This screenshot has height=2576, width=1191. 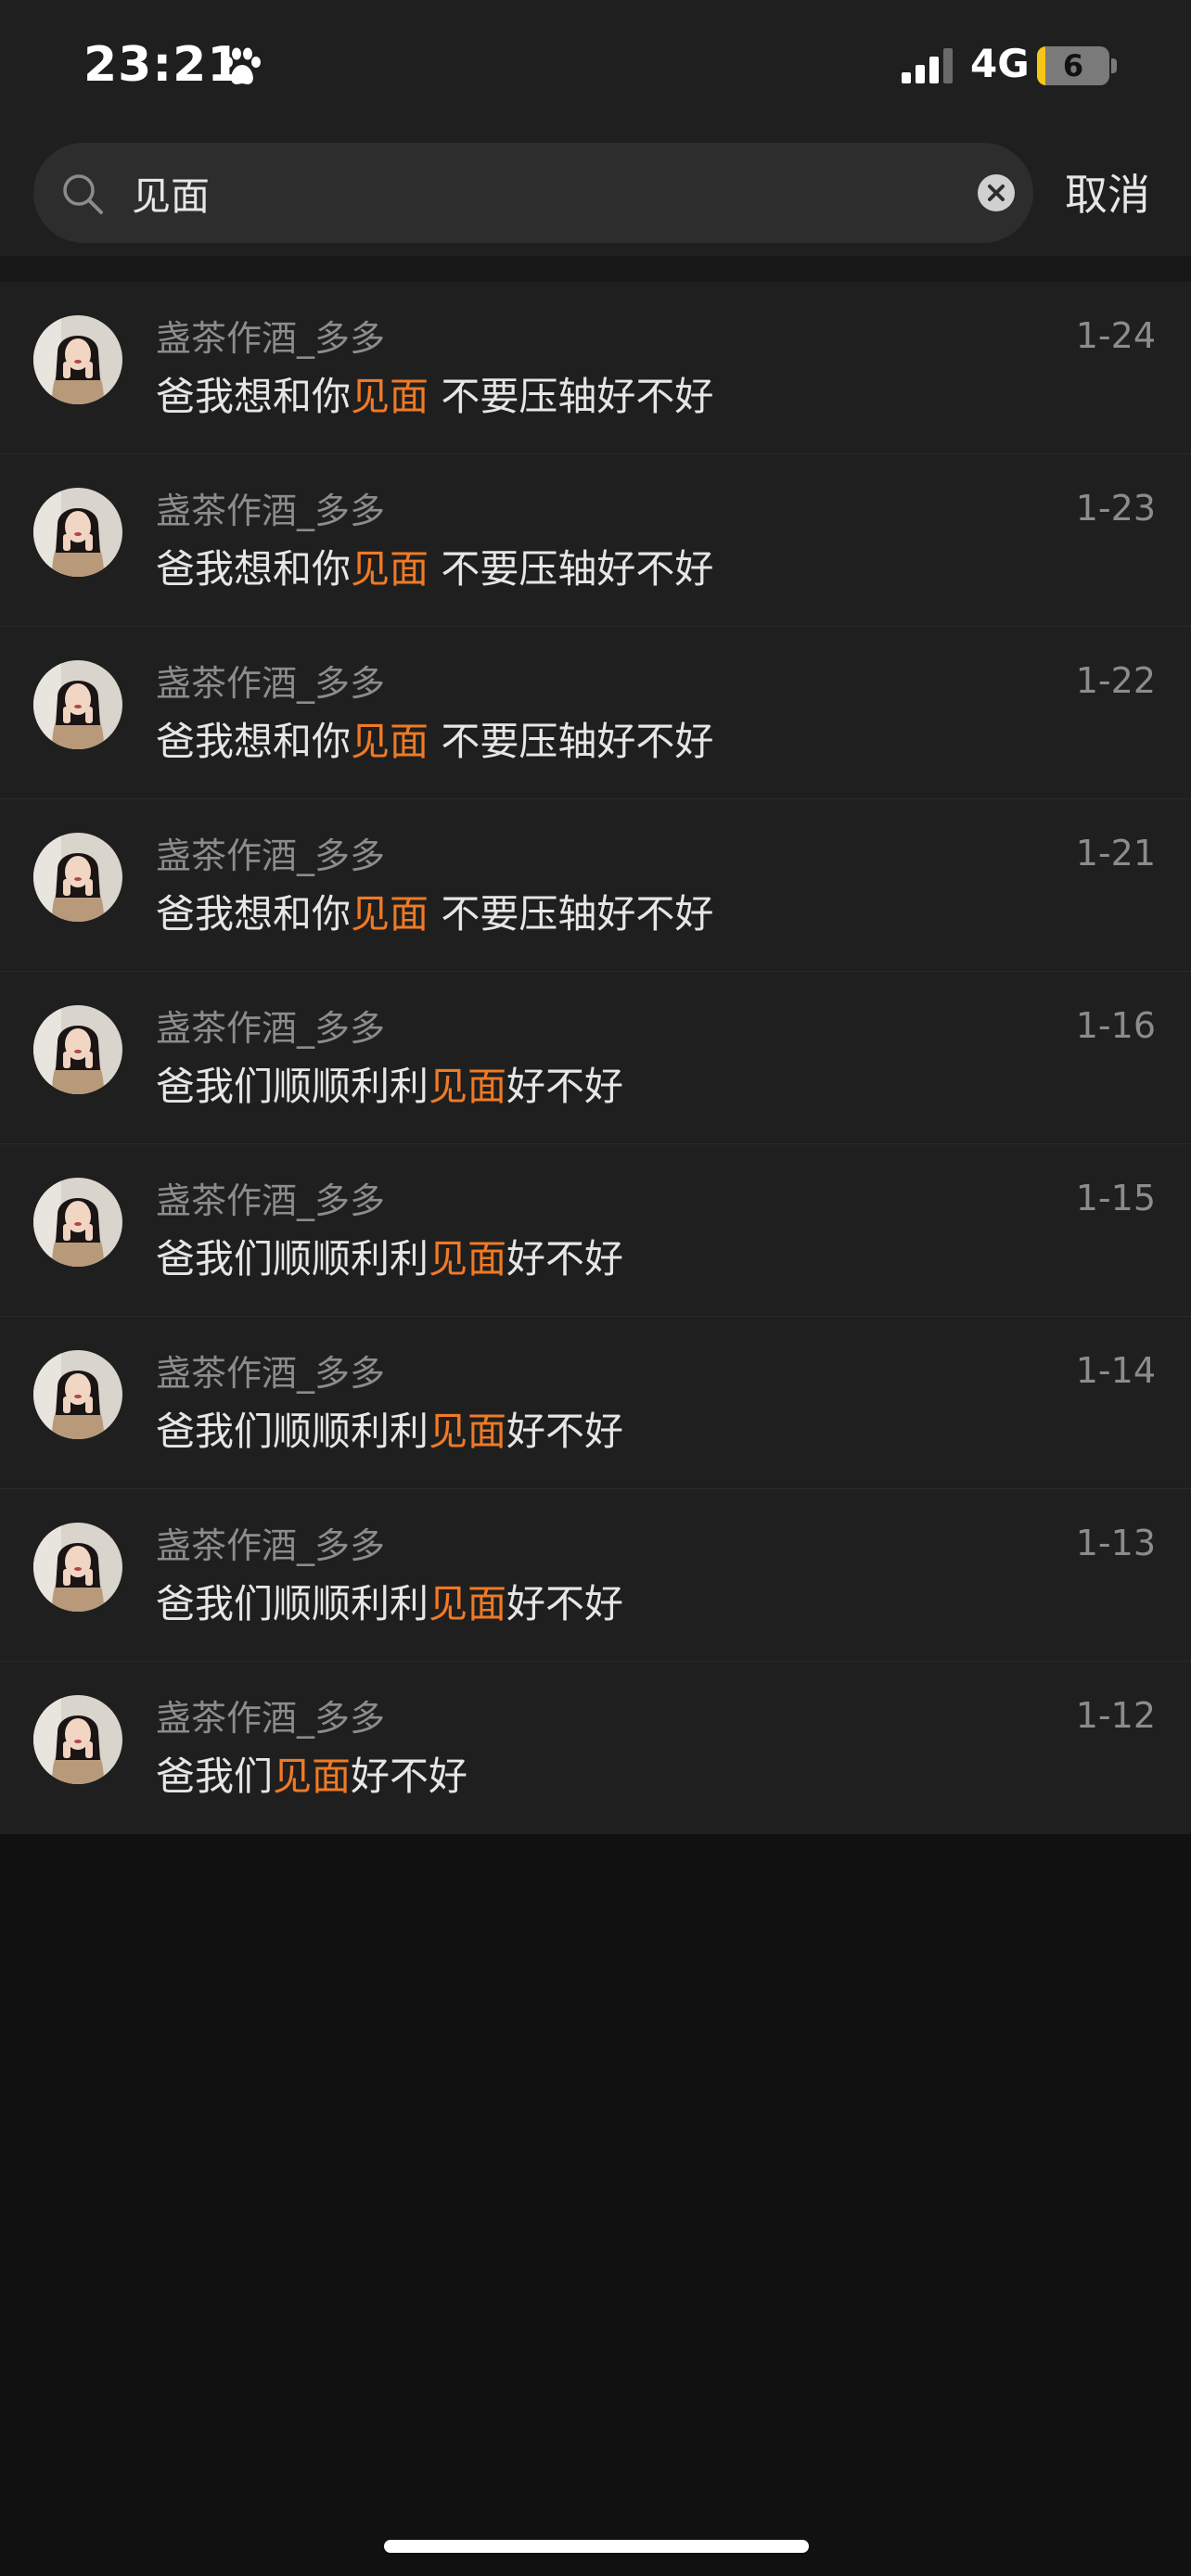 I want to click on search-input, so click(x=547, y=193).